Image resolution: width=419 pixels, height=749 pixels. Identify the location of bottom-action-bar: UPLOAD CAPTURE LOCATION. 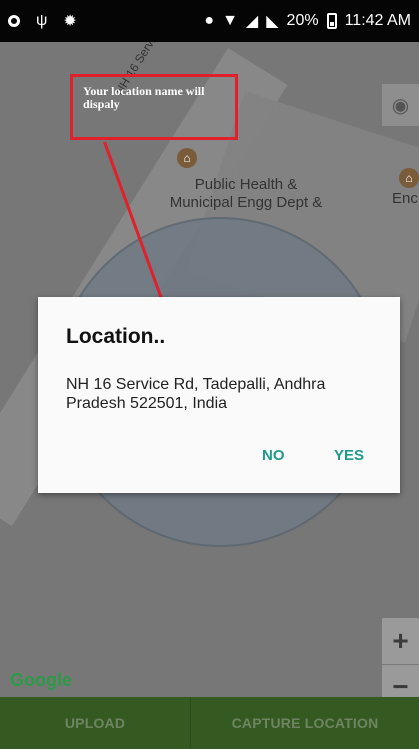
(209, 723).